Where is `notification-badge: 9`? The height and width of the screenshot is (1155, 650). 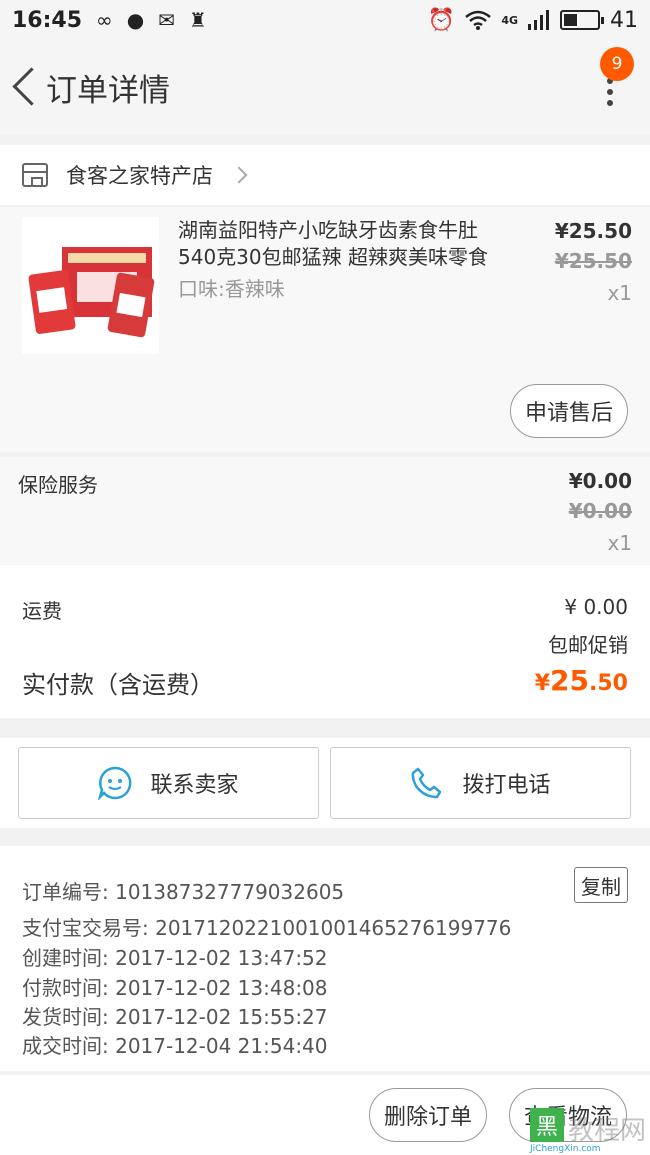 notification-badge: 9 is located at coordinates (617, 64).